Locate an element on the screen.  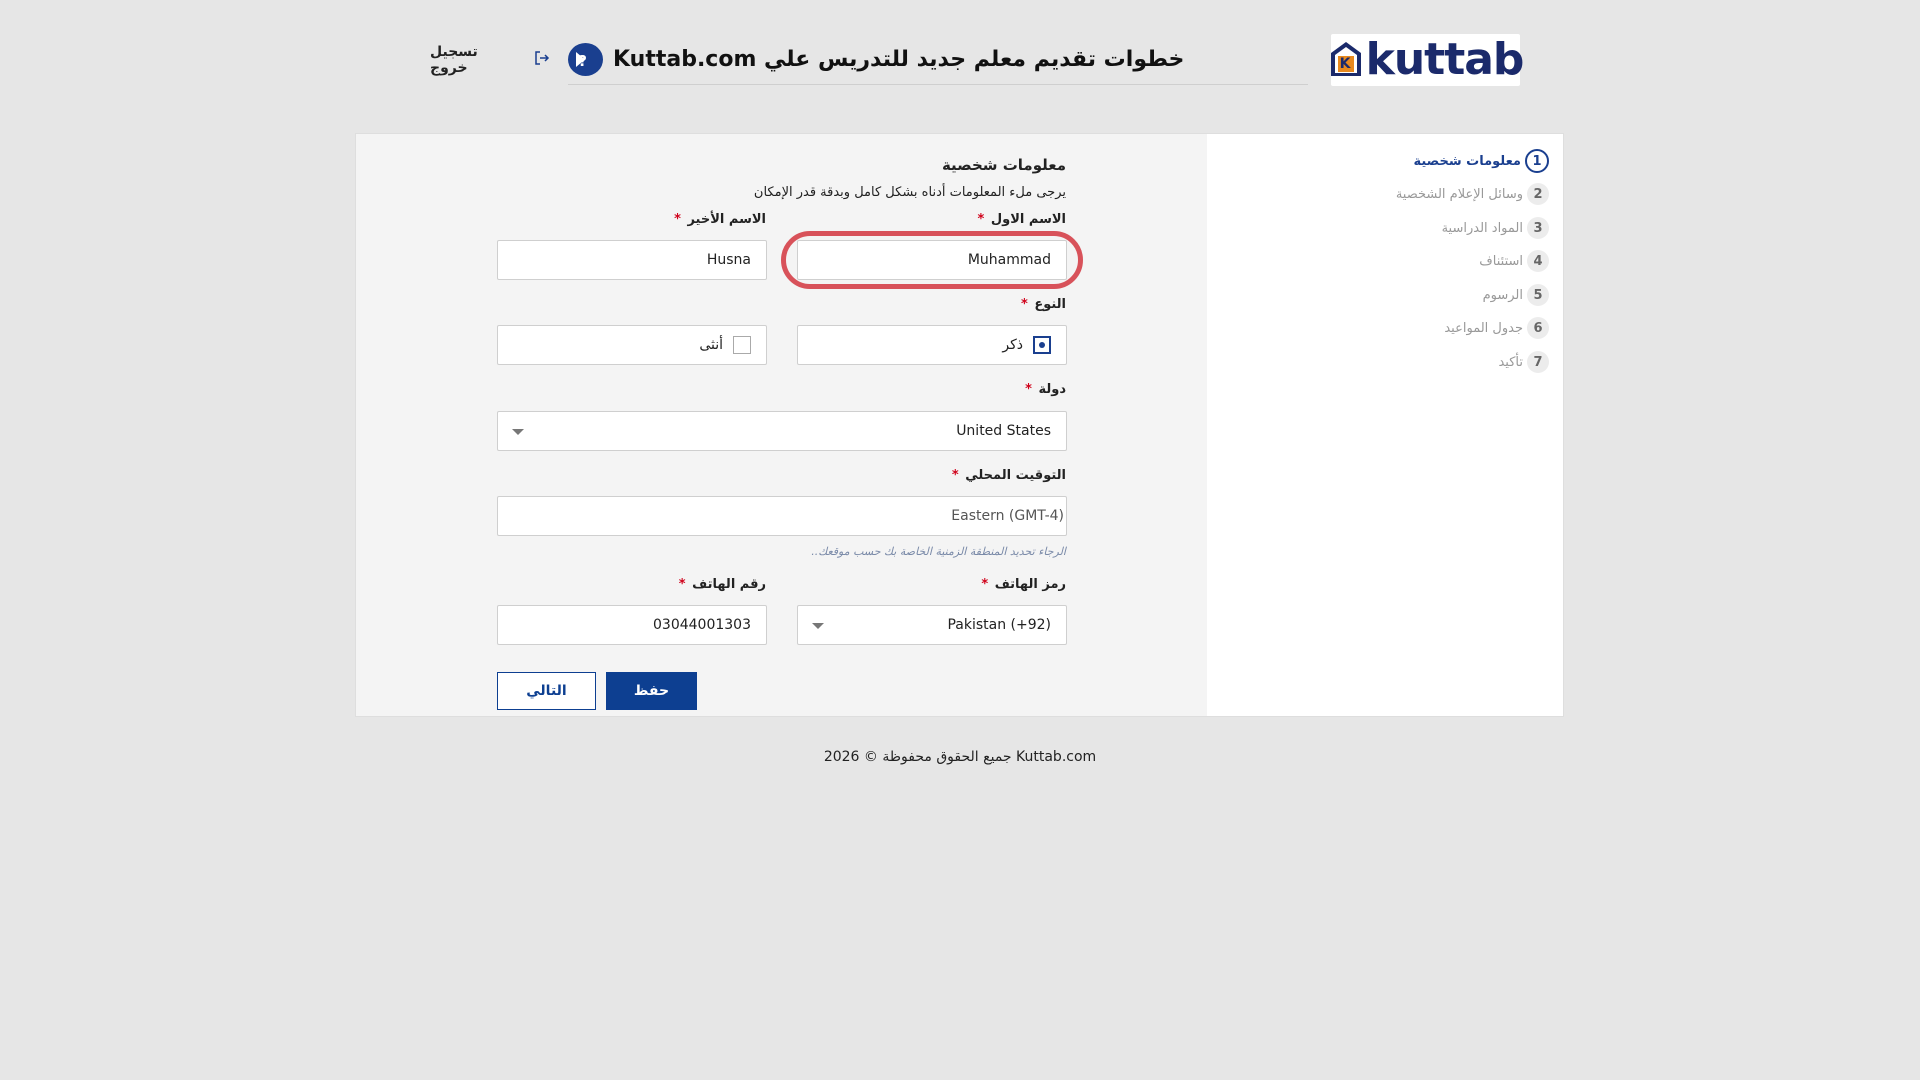
phone-number-value: 03044001303 is located at coordinates (702, 625).